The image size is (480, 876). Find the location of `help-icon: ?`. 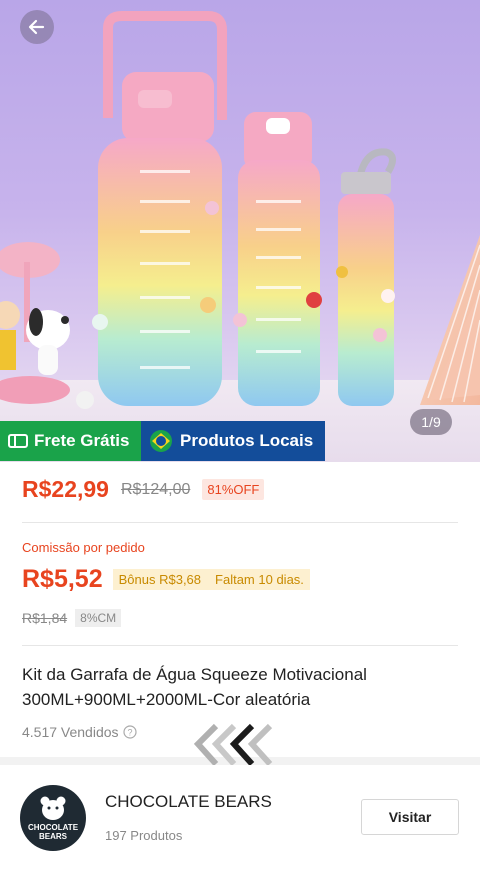

help-icon: ? is located at coordinates (129, 732).